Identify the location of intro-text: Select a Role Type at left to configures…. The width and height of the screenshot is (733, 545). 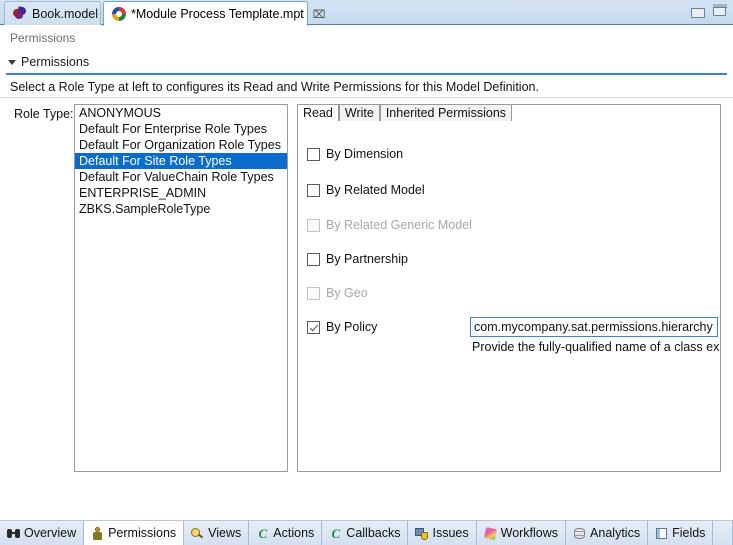
(274, 87).